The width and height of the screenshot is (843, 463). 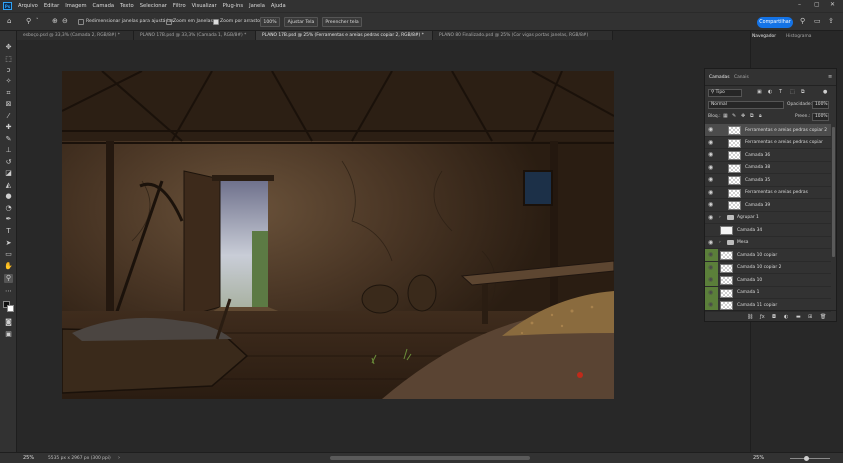 What do you see at coordinates (127, 6) in the screenshot?
I see `menu-texto: Texto` at bounding box center [127, 6].